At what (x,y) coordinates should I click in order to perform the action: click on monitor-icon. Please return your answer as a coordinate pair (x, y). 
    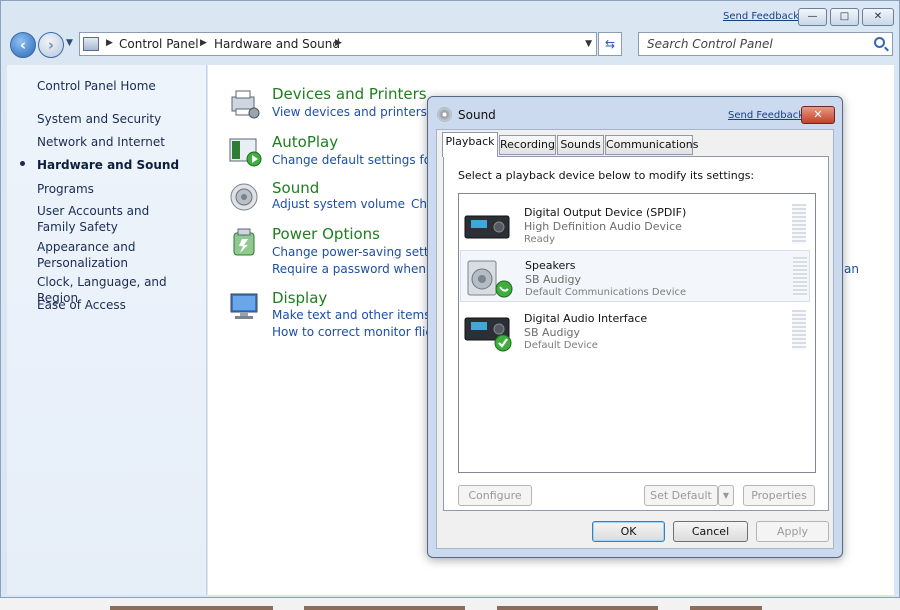
    Looking at the image, I should click on (244, 306).